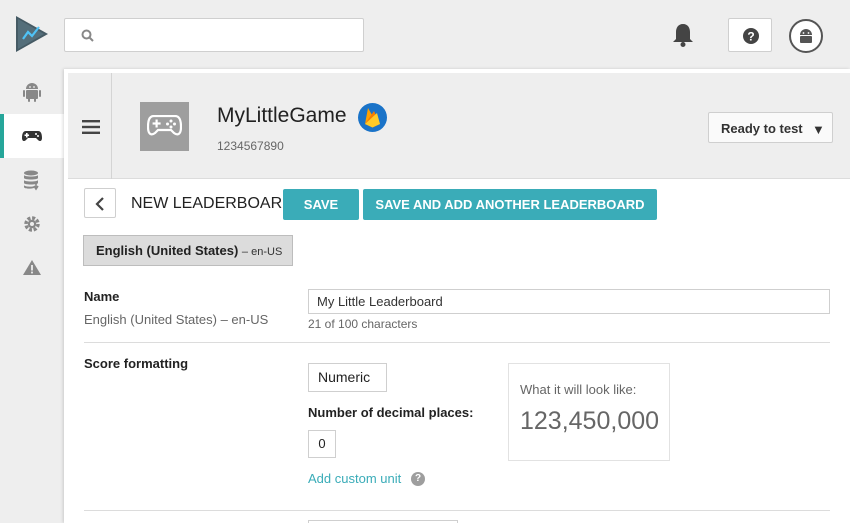 The height and width of the screenshot is (523, 850). Describe the element at coordinates (590, 421) in the screenshot. I see `preview-value: 123,450,000` at that location.